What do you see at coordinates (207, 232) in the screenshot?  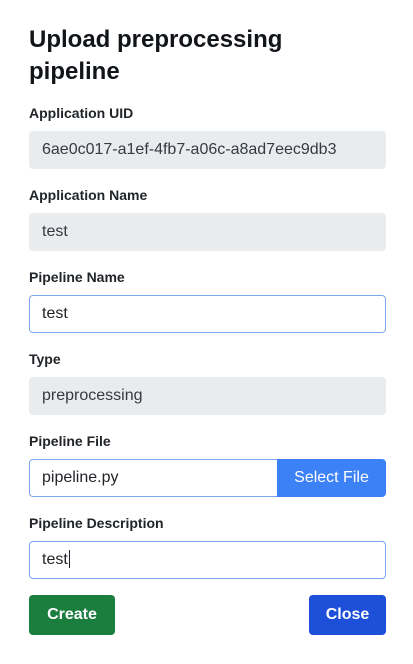 I see `app-name-field: test` at bounding box center [207, 232].